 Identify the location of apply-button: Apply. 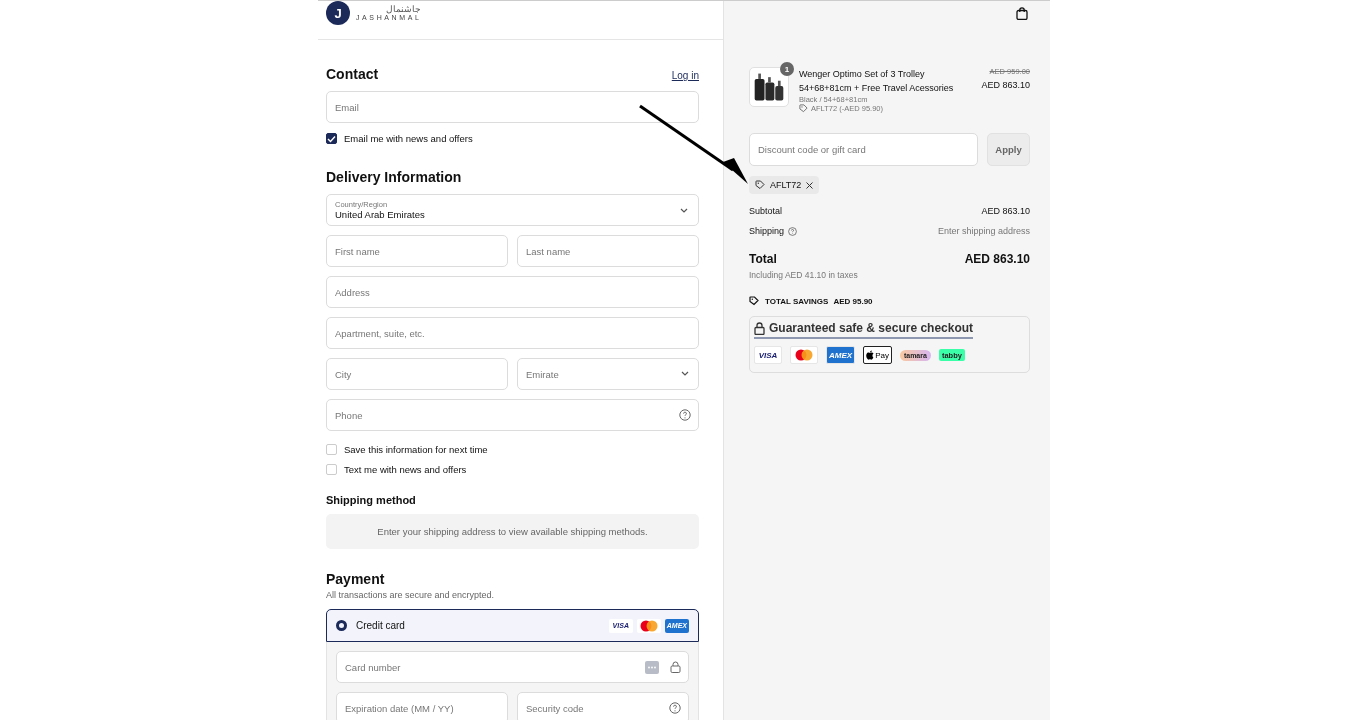
(1008, 149).